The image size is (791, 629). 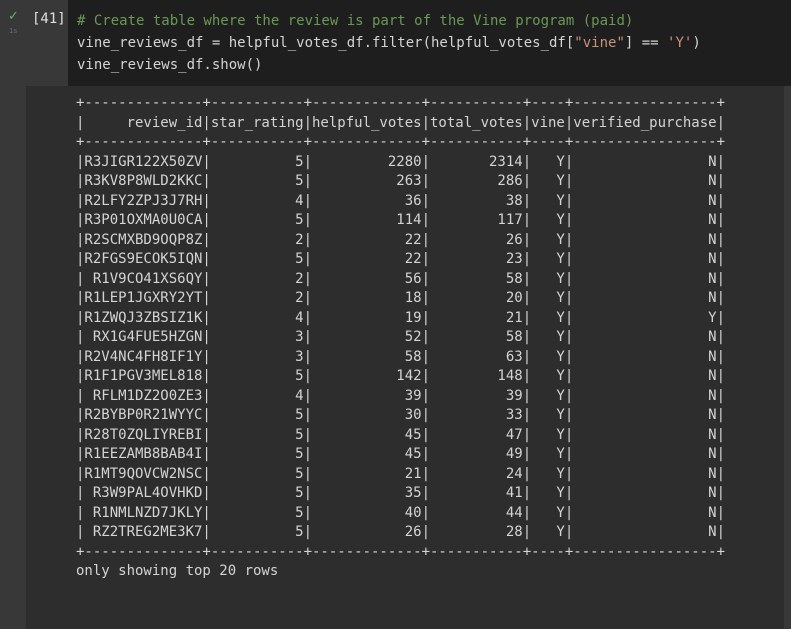 I want to click on table-row: | R3W9PAL4OVHKD| 5| 35| 41| Y| N|, so click(x=401, y=493).